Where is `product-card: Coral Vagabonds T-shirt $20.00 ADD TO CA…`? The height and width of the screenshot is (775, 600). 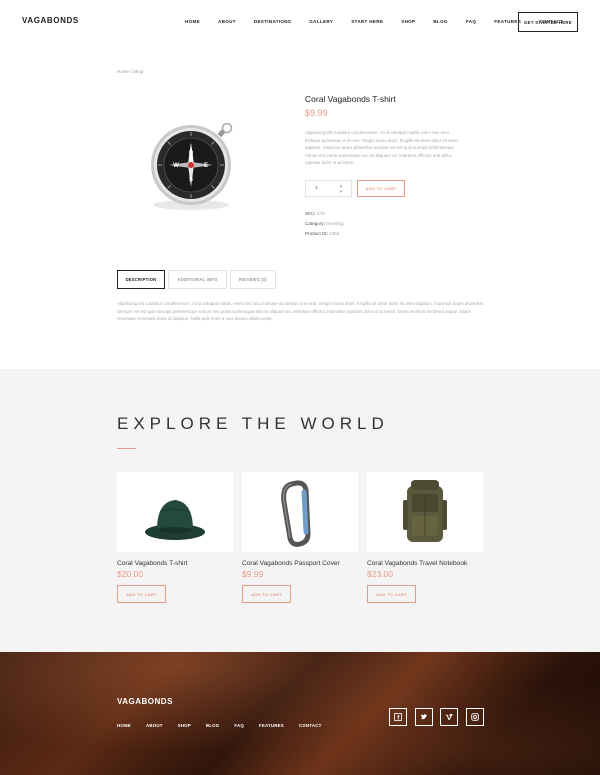
product-card: Coral Vagabonds T-shirt $20.00 ADD TO CA… is located at coordinates (175, 537).